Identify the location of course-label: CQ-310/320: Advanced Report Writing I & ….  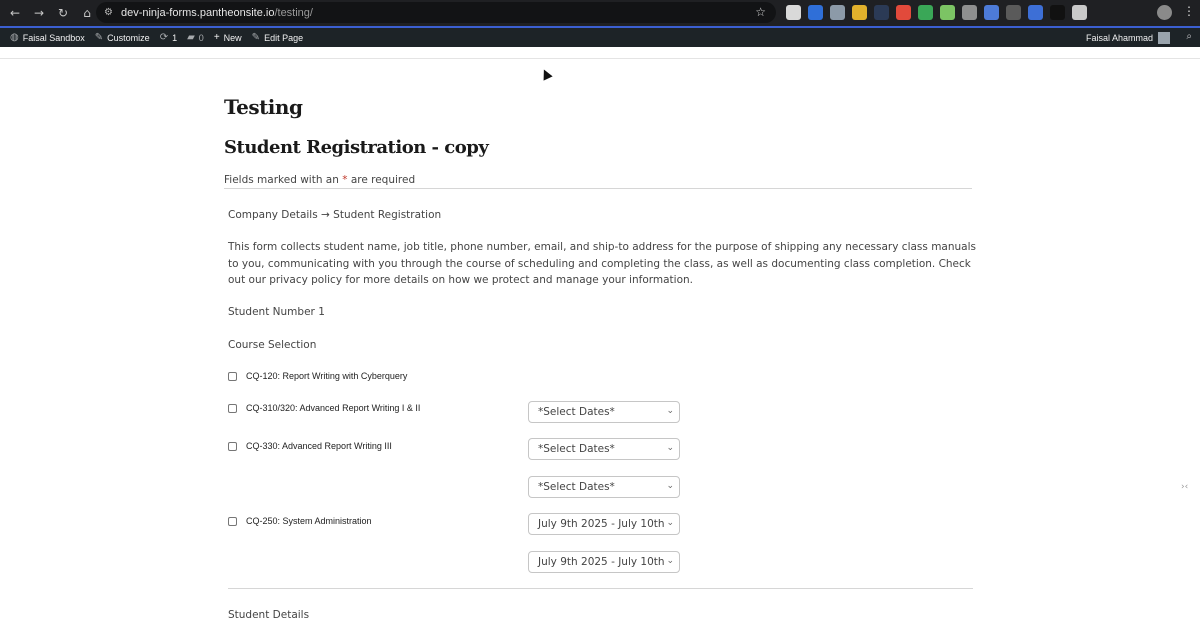
(333, 408).